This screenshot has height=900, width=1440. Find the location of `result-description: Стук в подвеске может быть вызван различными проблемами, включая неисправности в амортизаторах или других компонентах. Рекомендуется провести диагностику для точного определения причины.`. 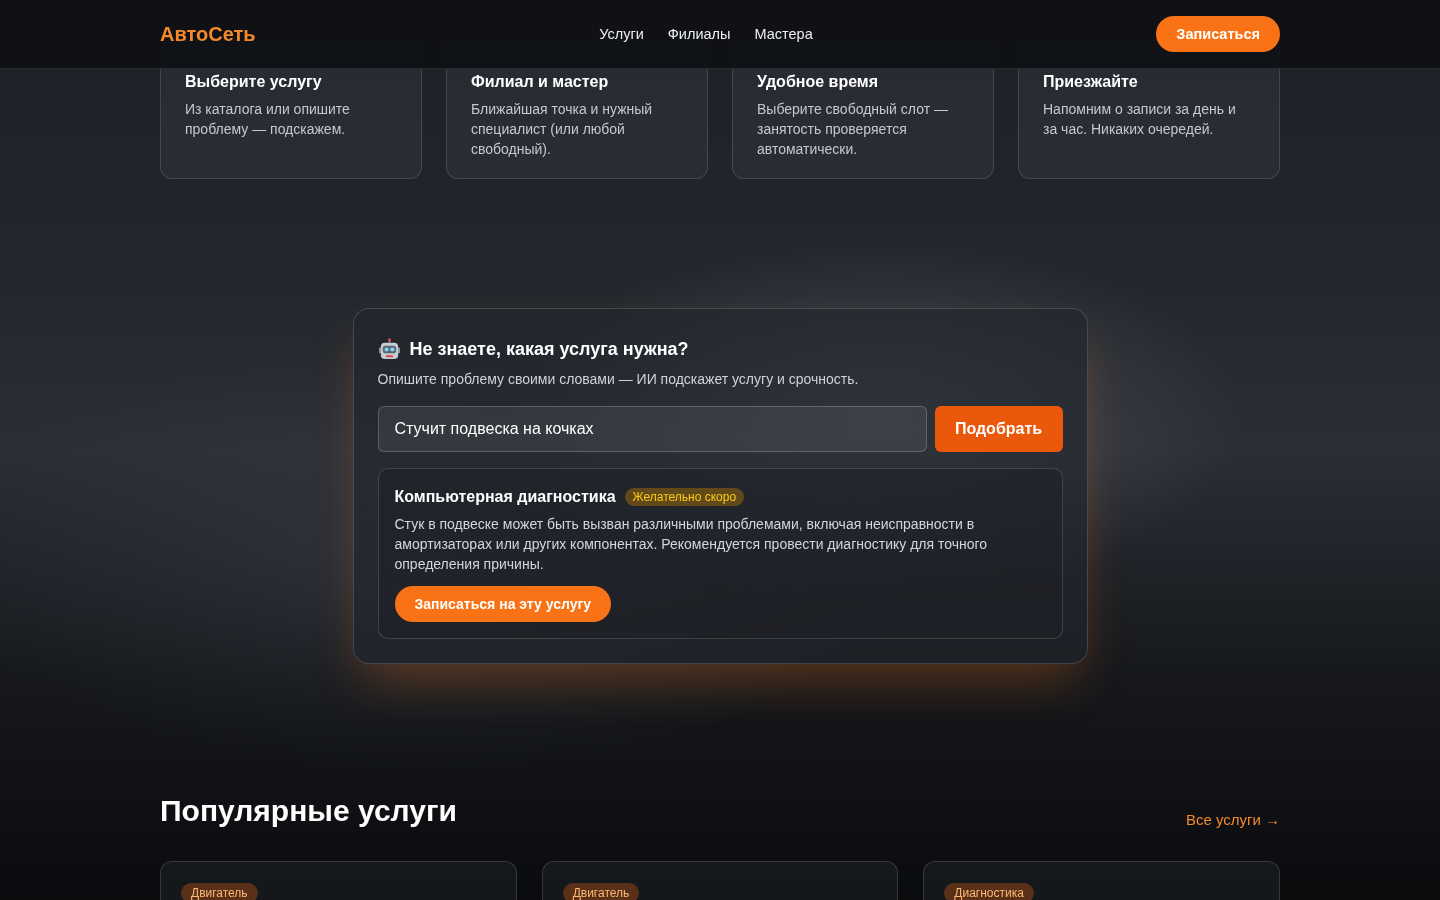

result-description: Стук в подвеске может быть вызван различными проблемами, включая неисправности в амортизаторах или других компонентах. Рекомендуется провести диагностику для точного определения причины. is located at coordinates (691, 544).